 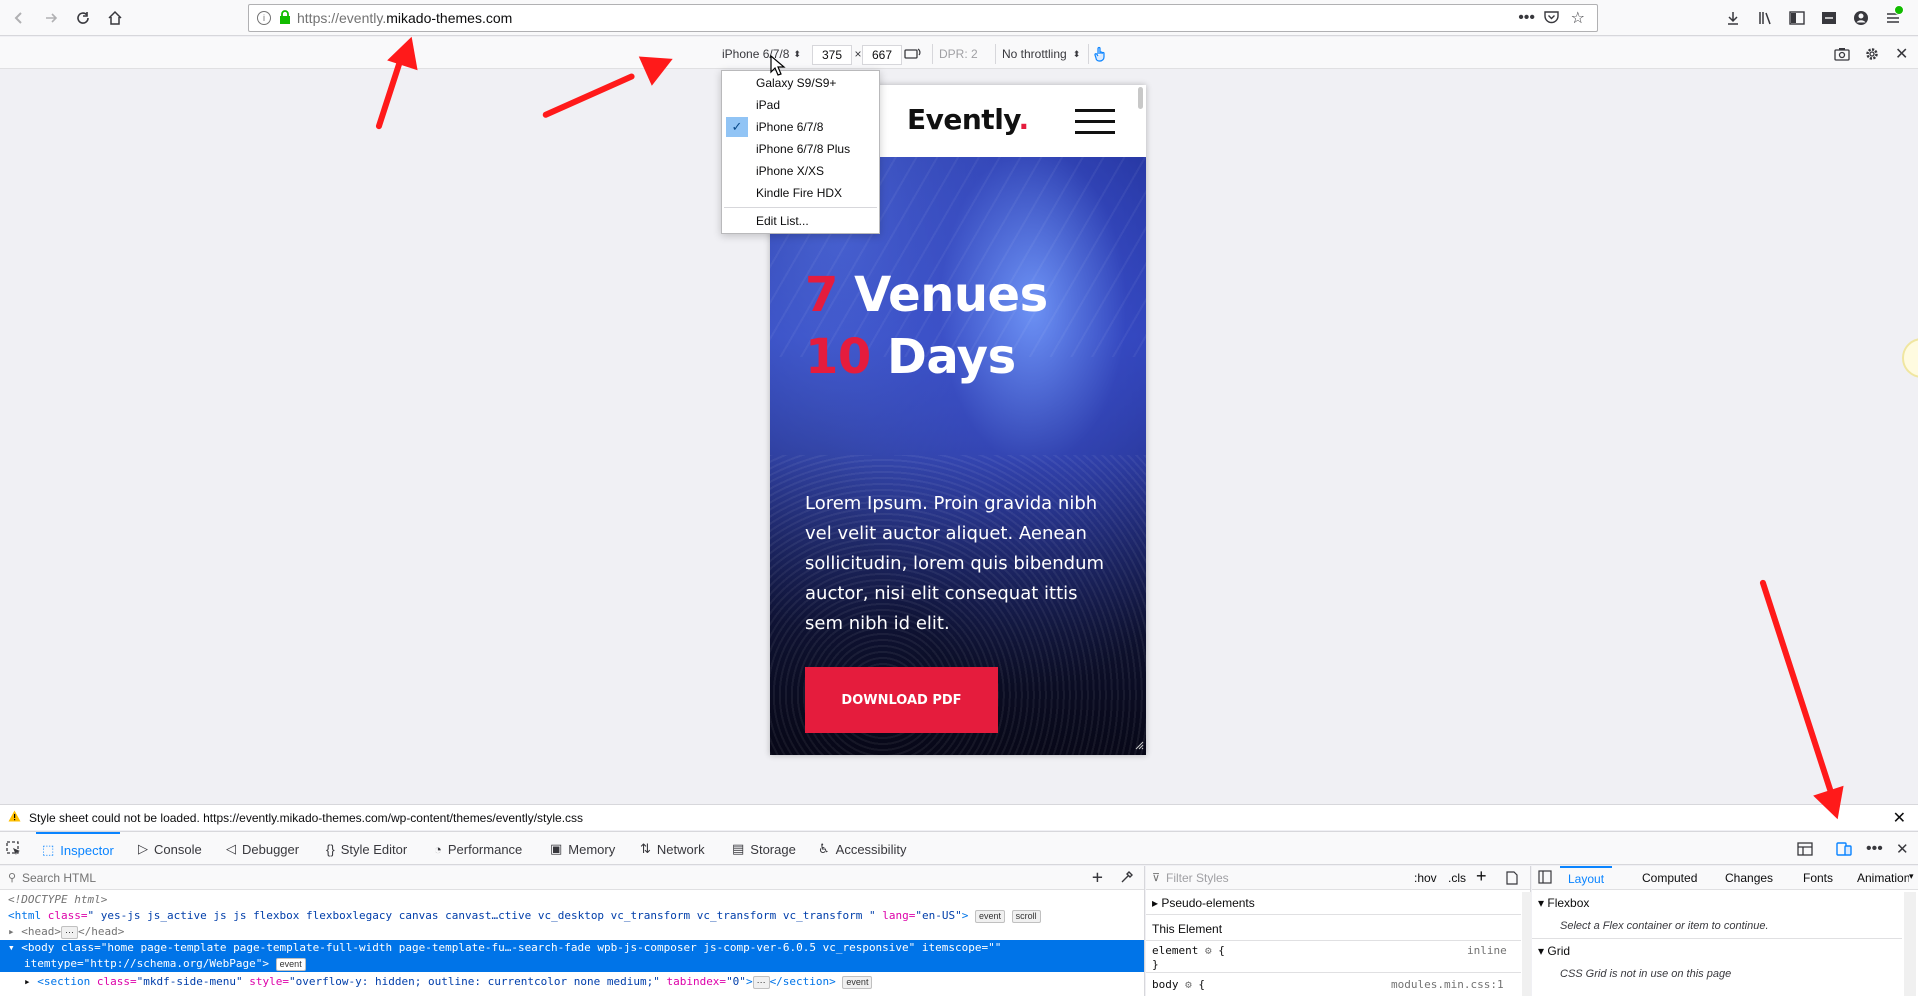 I want to click on warning-icon, so click(x=14, y=817).